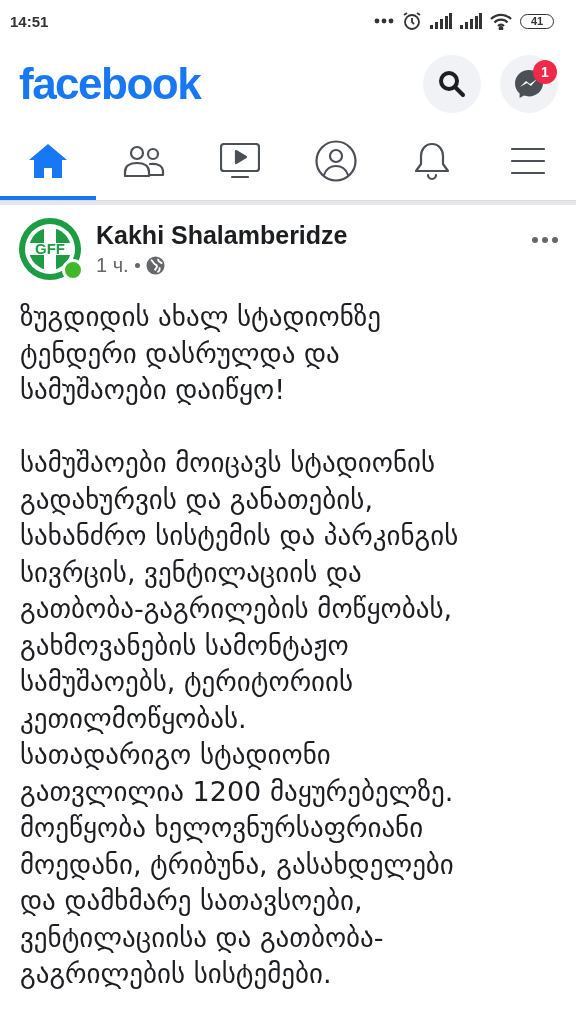 Image resolution: width=576 pixels, height=1024 pixels. What do you see at coordinates (201, 353) in the screenshot?
I see `post-paragraph: ზუგდიდის ახალ სტადიონზე ტენდერი დასრულდა და სამუშაოები დაიწყო!` at bounding box center [201, 353].